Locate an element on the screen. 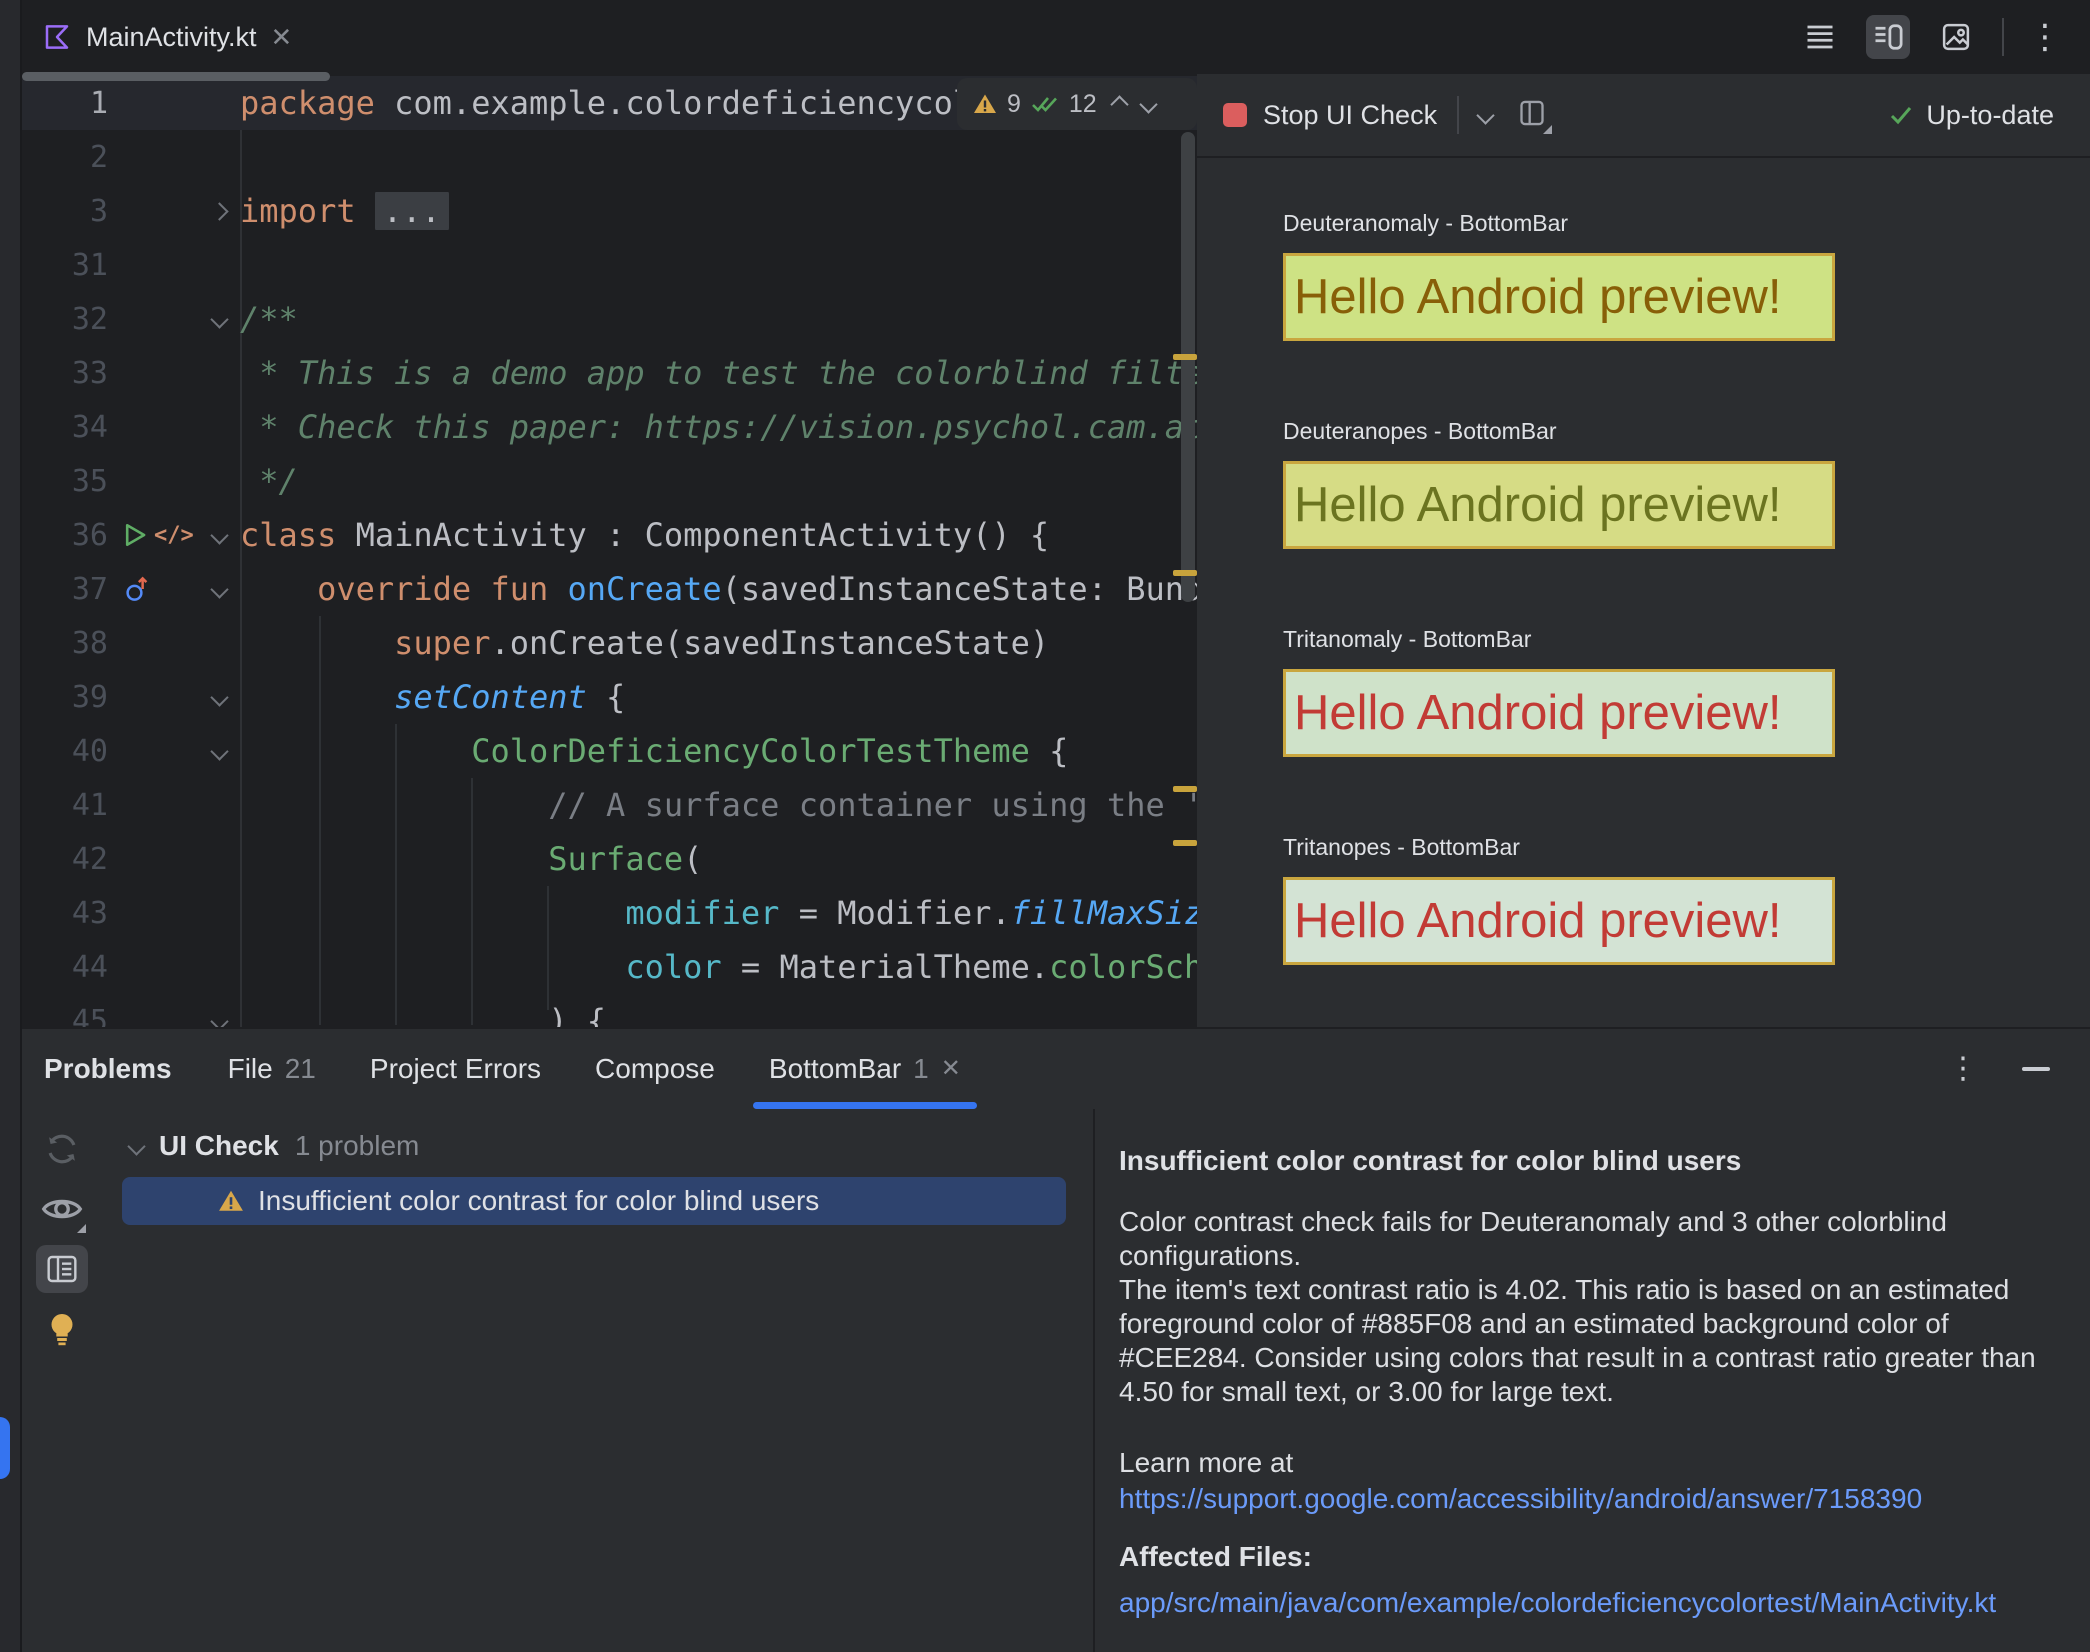  view-options-button is located at coordinates (62, 1209).